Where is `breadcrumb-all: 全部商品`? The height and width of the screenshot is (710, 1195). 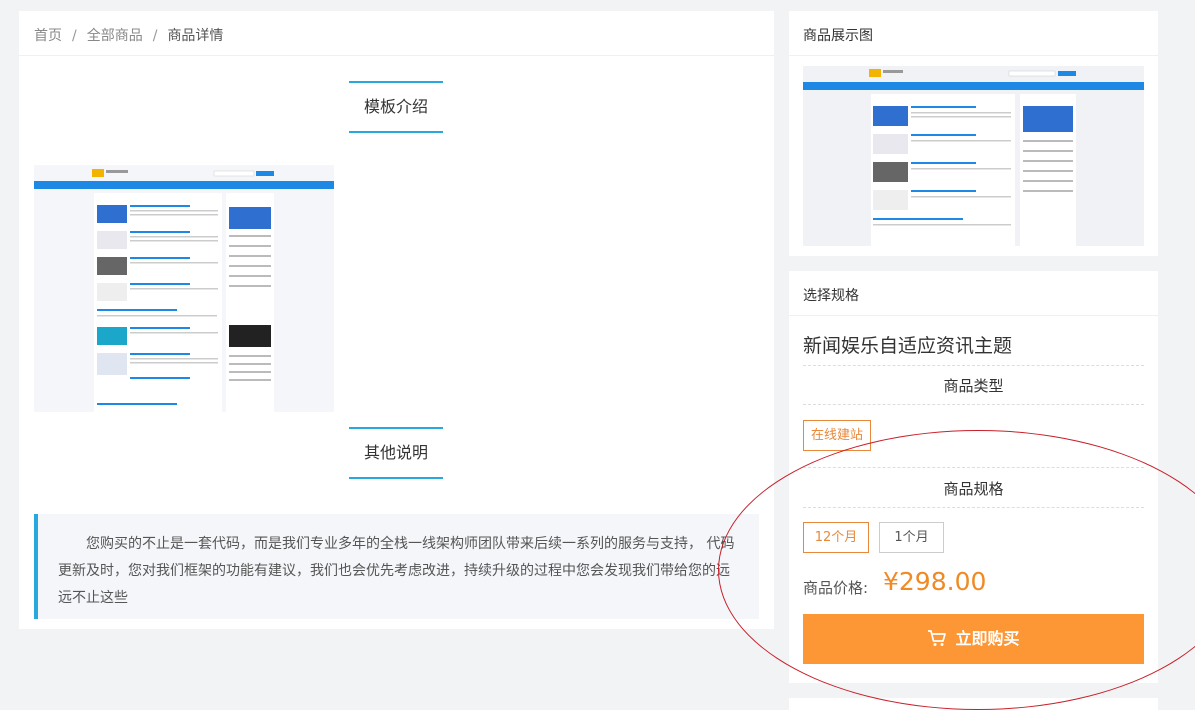 breadcrumb-all: 全部商品 is located at coordinates (115, 36).